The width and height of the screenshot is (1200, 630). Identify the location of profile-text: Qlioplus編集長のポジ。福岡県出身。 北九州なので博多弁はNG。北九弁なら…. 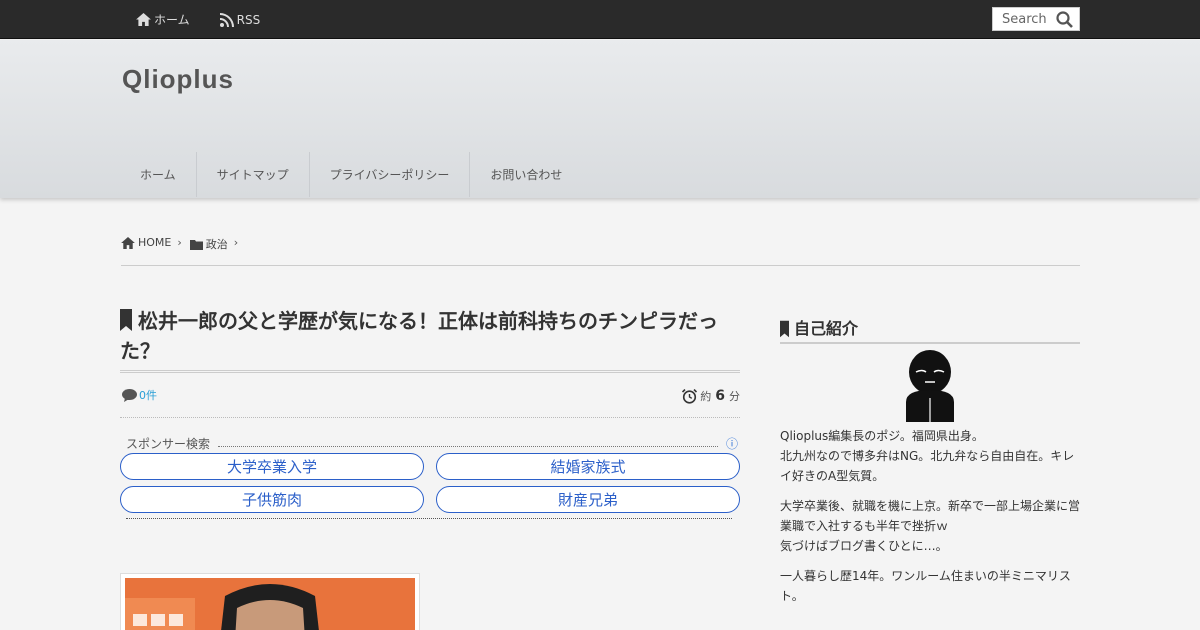
(930, 516).